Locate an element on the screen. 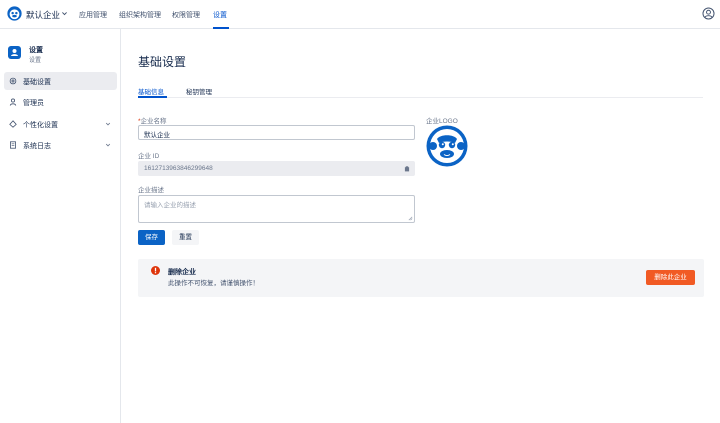 This screenshot has width=720, height=423. tab-basic-info: 基础信息 is located at coordinates (151, 91).